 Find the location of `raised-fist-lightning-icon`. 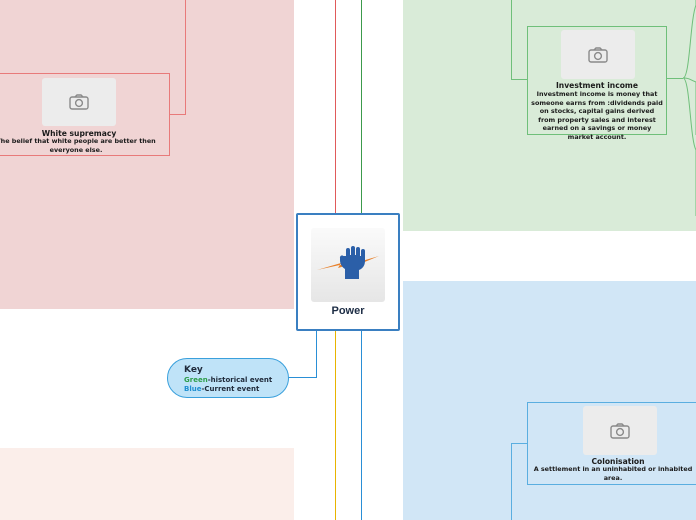

raised-fist-lightning-icon is located at coordinates (348, 262).